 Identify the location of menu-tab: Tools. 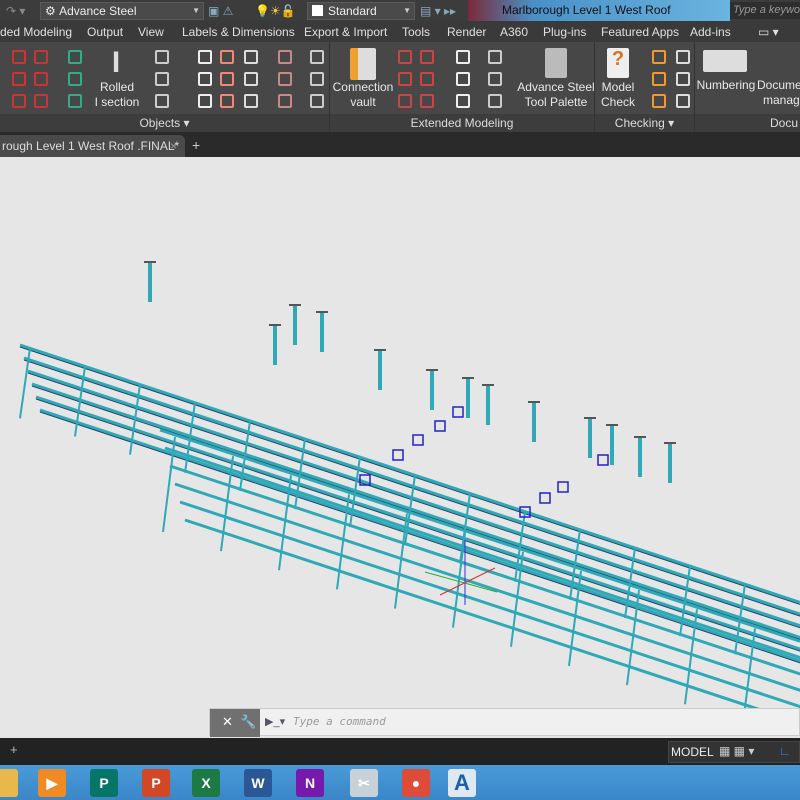
(416, 32).